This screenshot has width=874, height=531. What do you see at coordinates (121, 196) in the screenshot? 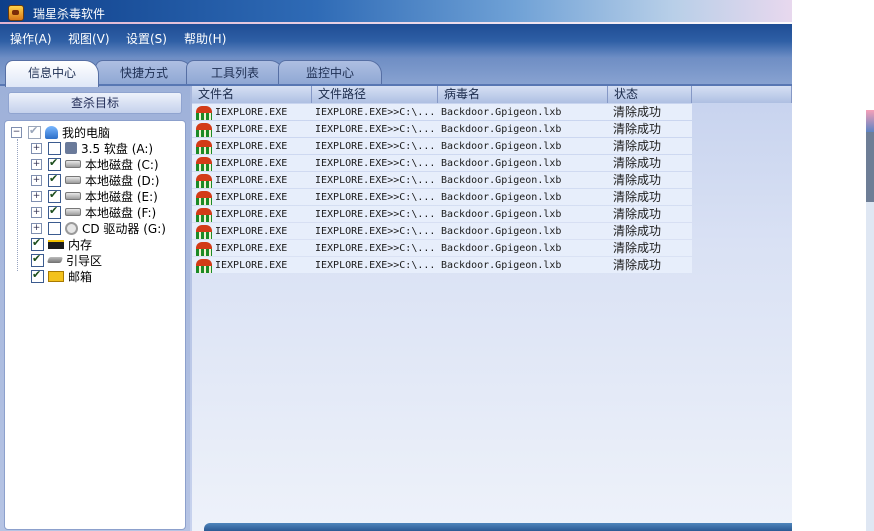
I see `tree-label-drive-e: 本地磁盘 (E:)` at bounding box center [121, 196].